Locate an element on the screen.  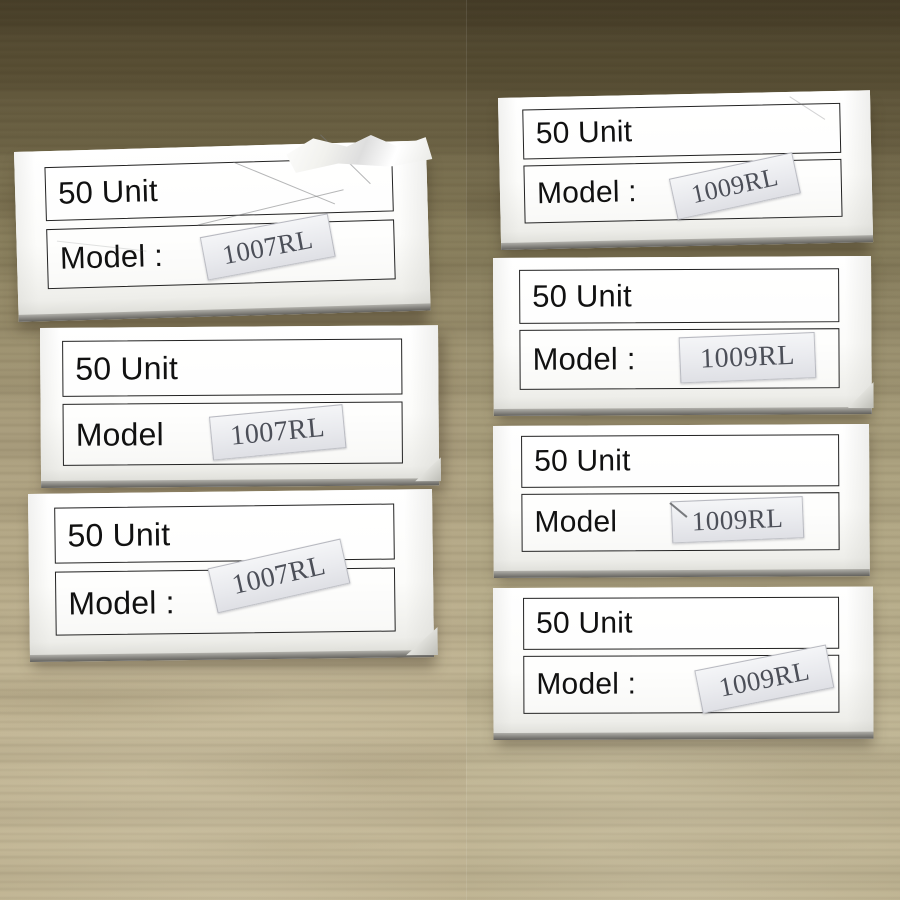
box-R4: 50 Unit Model : 1009RL is located at coordinates (683, 663).